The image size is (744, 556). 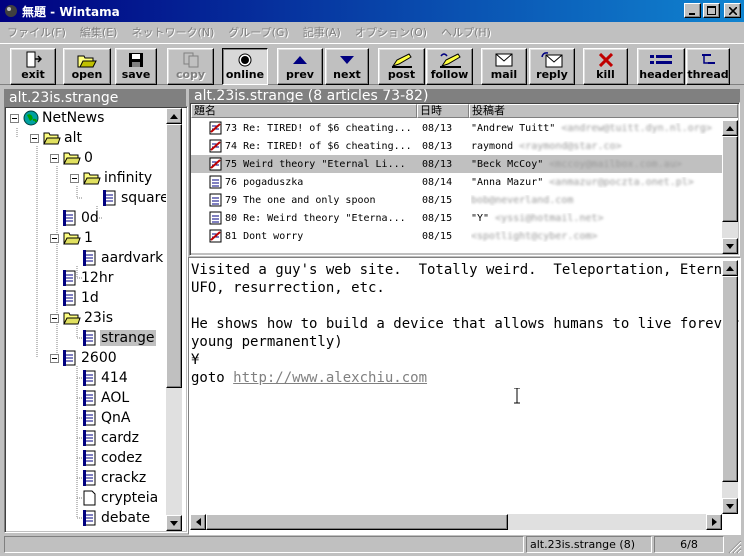 What do you see at coordinates (661, 59) in the screenshot?
I see `header-list-icon` at bounding box center [661, 59].